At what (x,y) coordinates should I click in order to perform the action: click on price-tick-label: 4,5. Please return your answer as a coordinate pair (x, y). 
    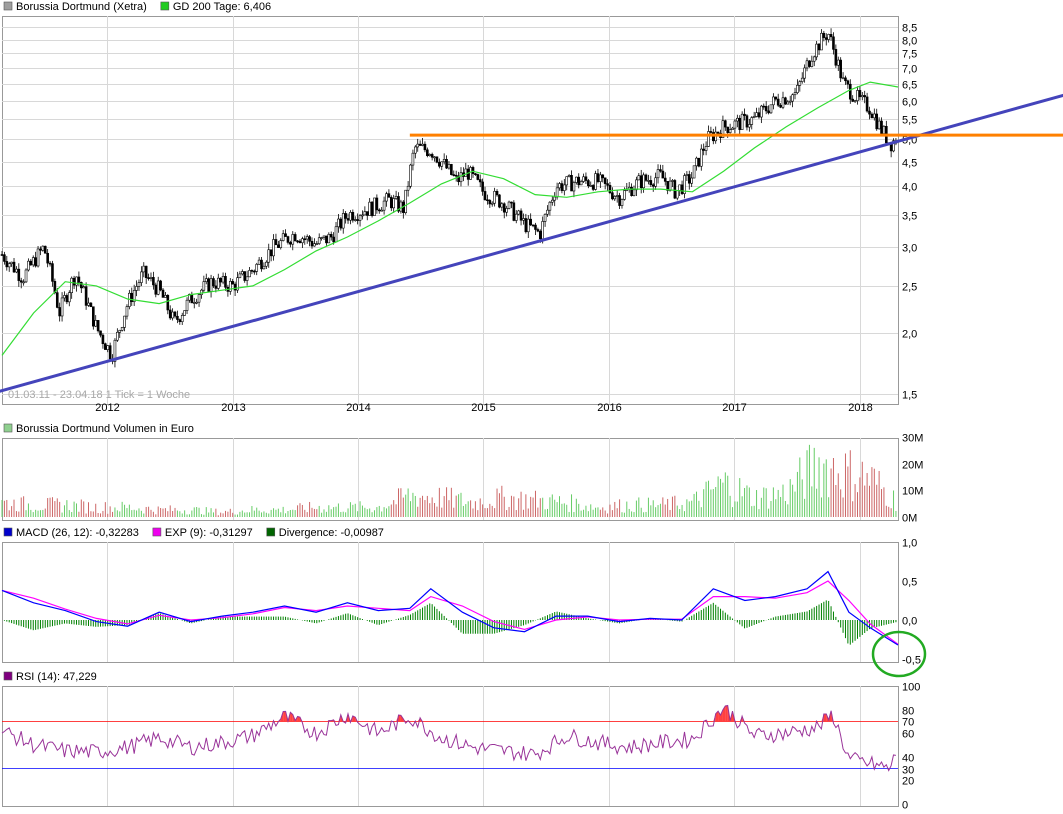
    Looking at the image, I should click on (909, 164).